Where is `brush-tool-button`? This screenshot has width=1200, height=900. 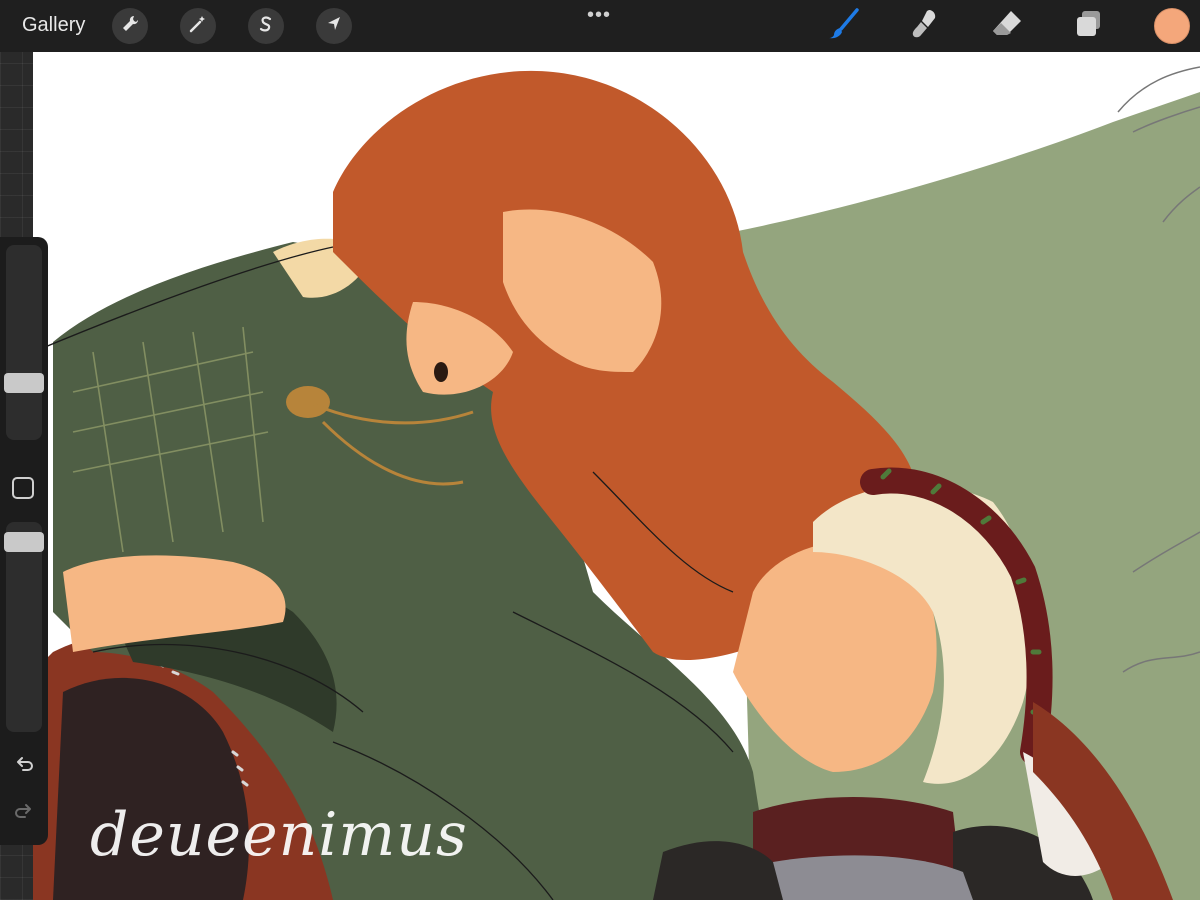 brush-tool-button is located at coordinates (844, 26).